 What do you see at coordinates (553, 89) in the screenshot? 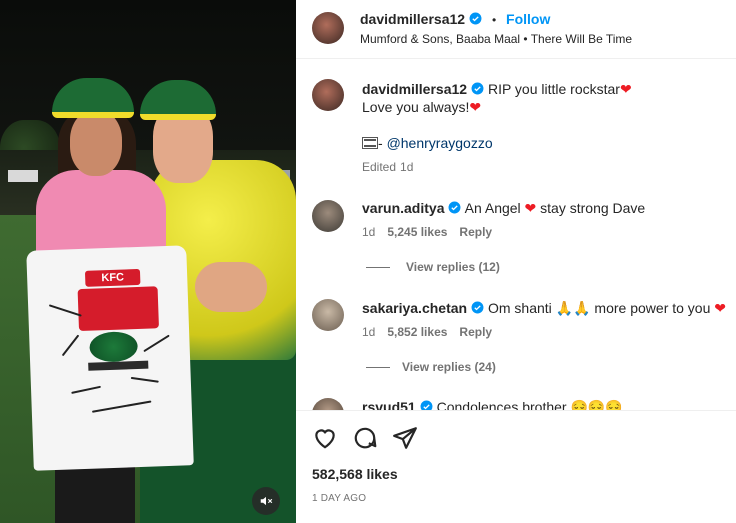
I see `caption-text-1: RIP you little rockstar` at bounding box center [553, 89].